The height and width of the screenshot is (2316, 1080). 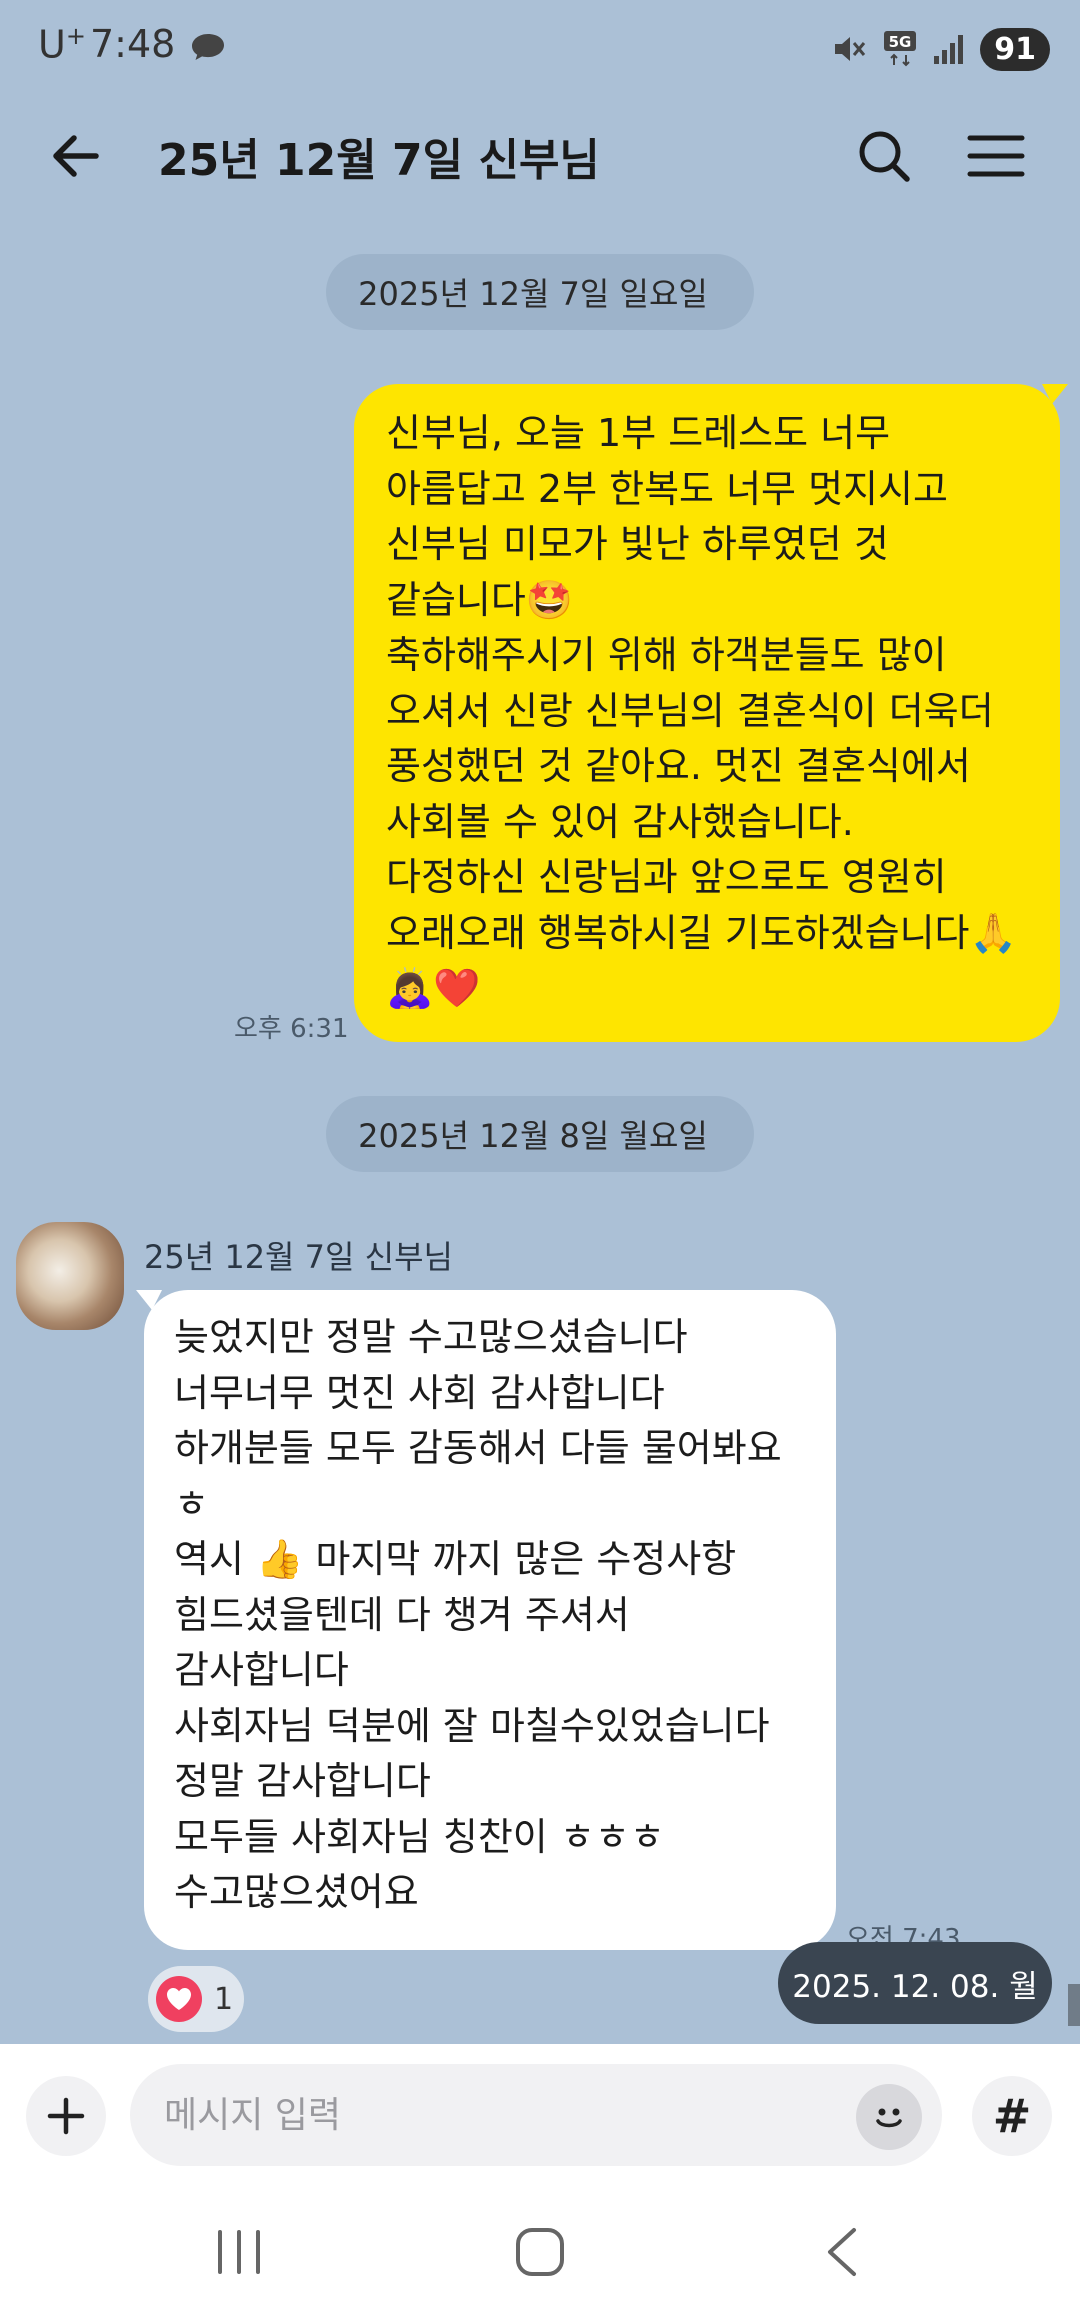 I want to click on message-line: 같습니다🤩, so click(x=480, y=599).